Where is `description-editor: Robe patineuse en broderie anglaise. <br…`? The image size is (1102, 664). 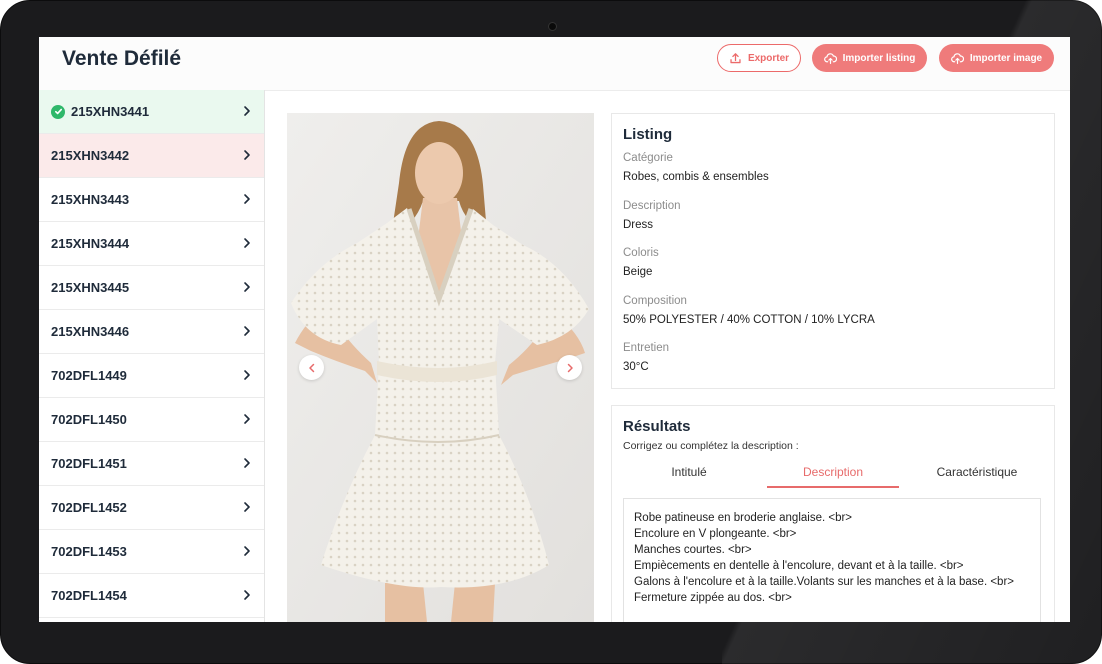 description-editor: Robe patineuse en broderie anglaise. <br… is located at coordinates (832, 560).